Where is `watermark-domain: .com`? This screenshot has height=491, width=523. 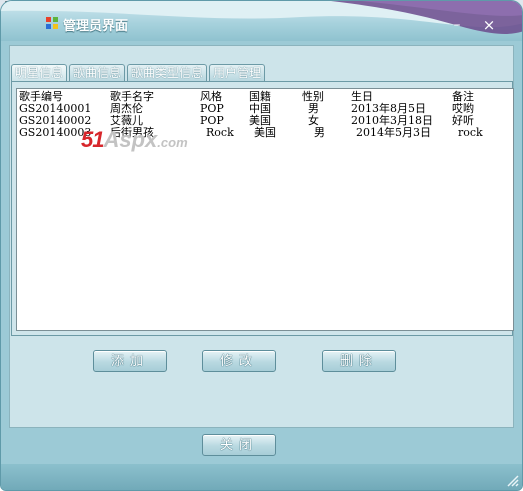
watermark-domain: .com is located at coordinates (172, 142).